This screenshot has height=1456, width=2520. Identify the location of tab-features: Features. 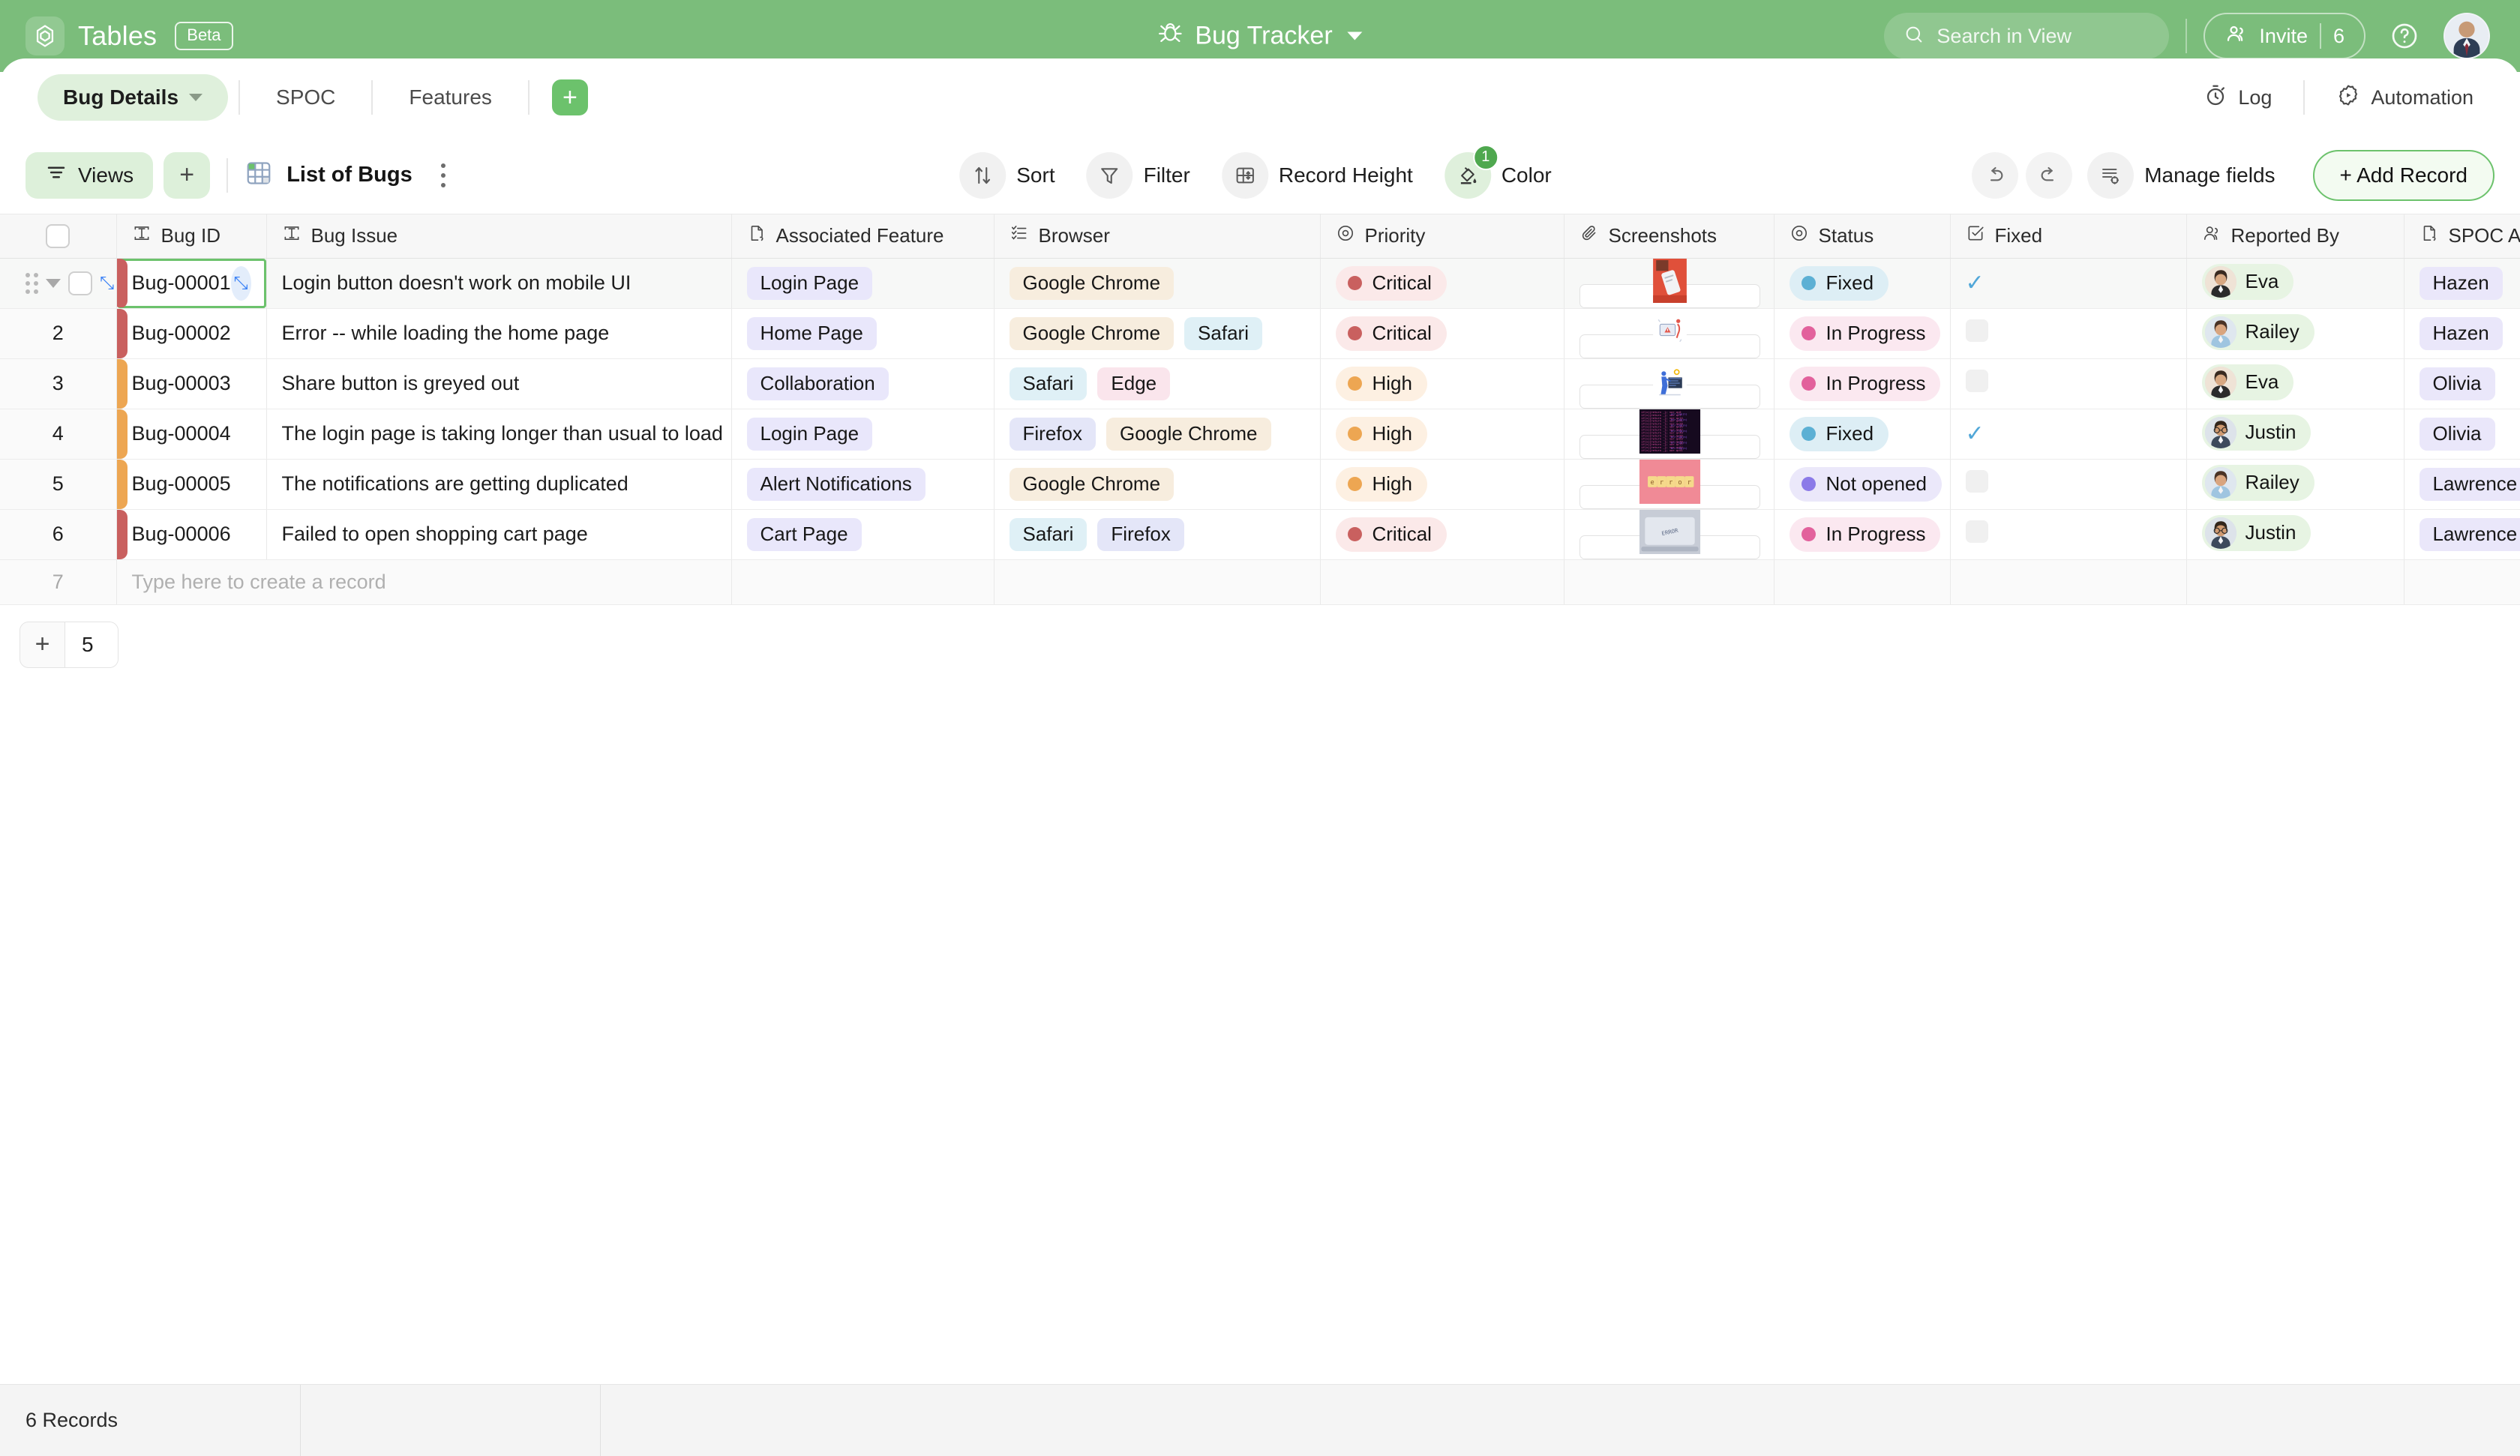
(450, 97).